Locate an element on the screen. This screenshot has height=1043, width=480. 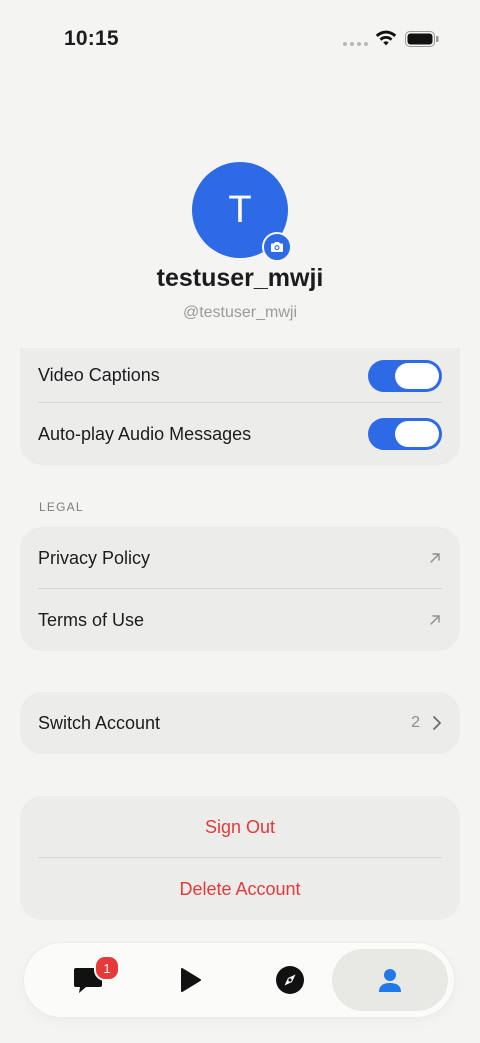
status-time: 10:15 is located at coordinates (91, 38).